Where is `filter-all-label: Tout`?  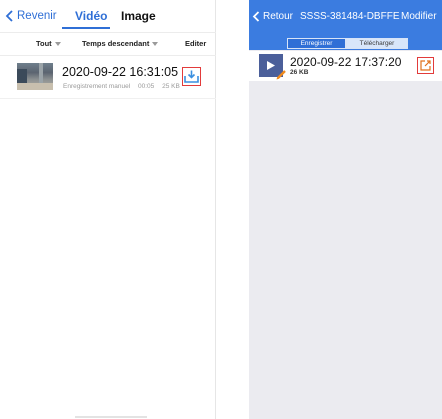
filter-all-label: Tout is located at coordinates (44, 43).